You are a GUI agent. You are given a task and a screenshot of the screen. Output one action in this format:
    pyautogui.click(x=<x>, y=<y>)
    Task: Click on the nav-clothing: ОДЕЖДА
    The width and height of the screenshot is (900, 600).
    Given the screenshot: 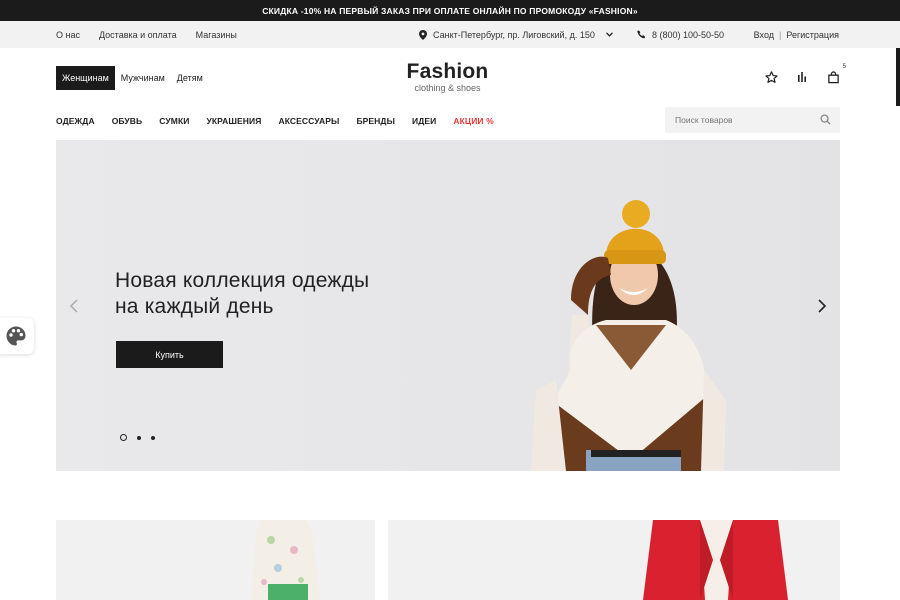 What is the action you would take?
    pyautogui.click(x=75, y=121)
    